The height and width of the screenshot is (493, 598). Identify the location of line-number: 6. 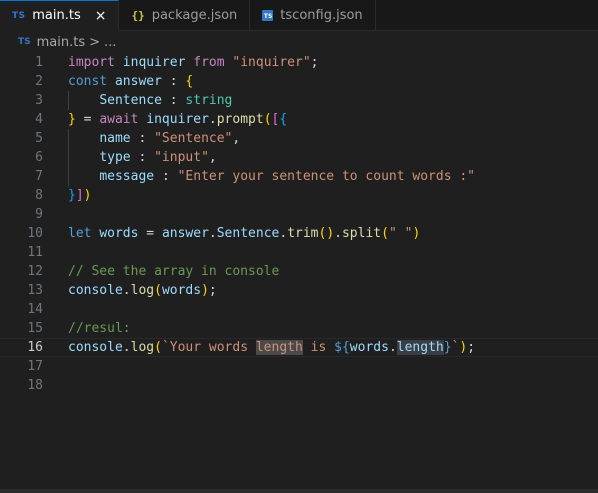
(39, 157).